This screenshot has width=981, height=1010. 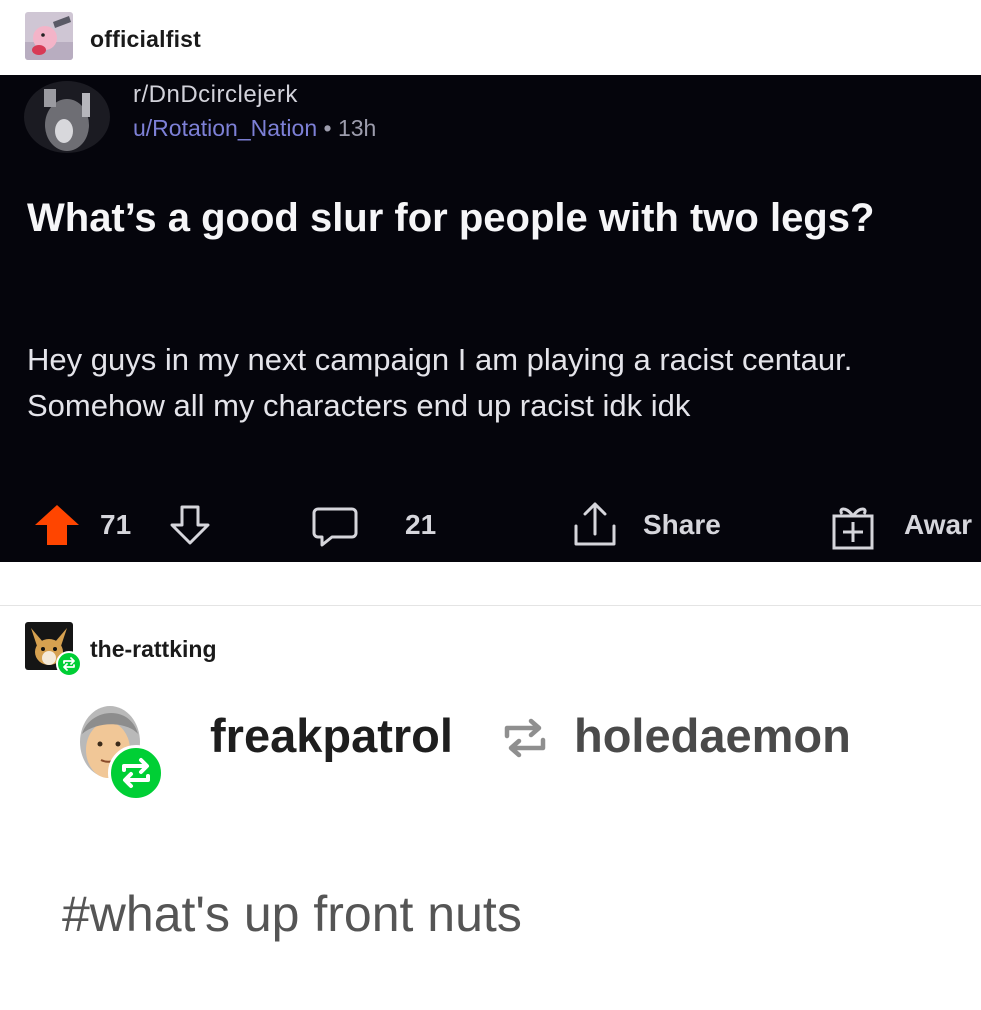 What do you see at coordinates (57, 527) in the screenshot?
I see `upvote-icon` at bounding box center [57, 527].